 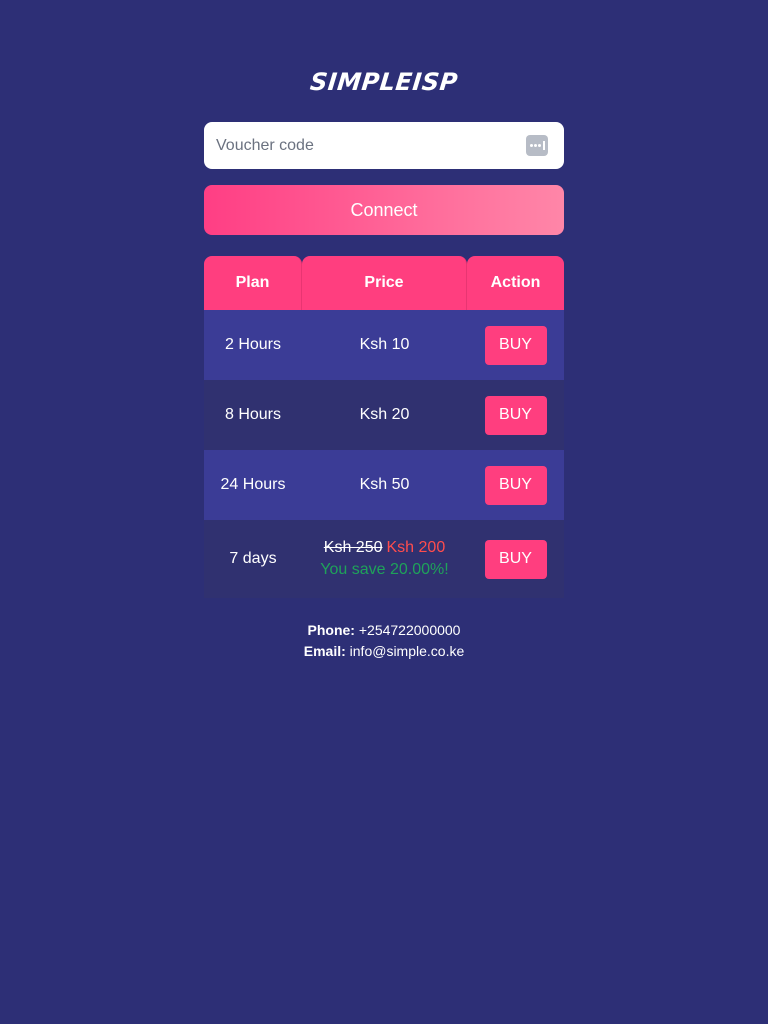 I want to click on voucher-field, so click(x=384, y=145).